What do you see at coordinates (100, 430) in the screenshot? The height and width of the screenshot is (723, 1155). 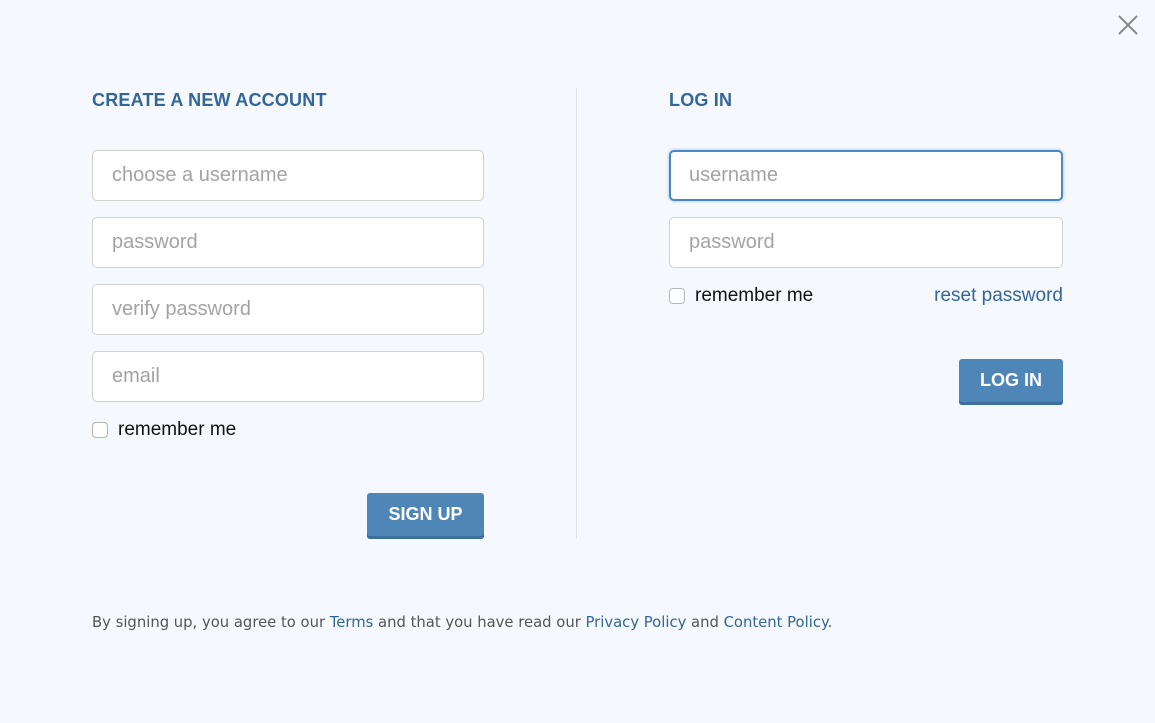 I see `signup-remember-checkbox` at bounding box center [100, 430].